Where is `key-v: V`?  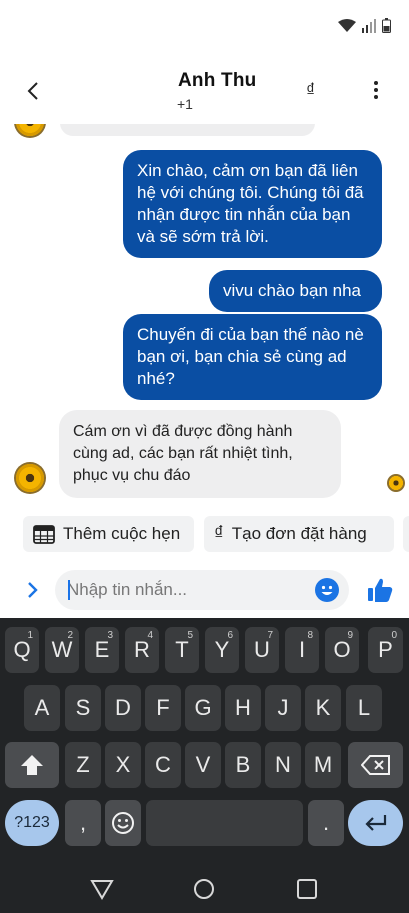 key-v: V is located at coordinates (203, 765).